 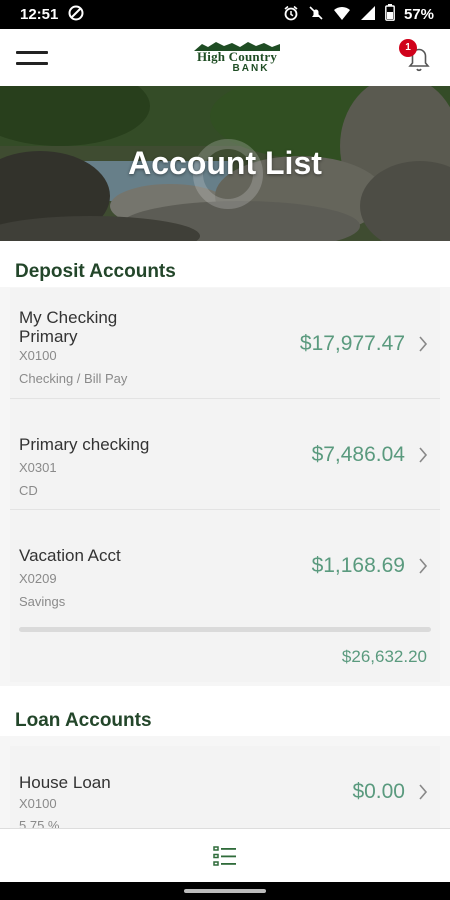 What do you see at coordinates (237, 57) in the screenshot?
I see `bank-logo: High Country BANK` at bounding box center [237, 57].